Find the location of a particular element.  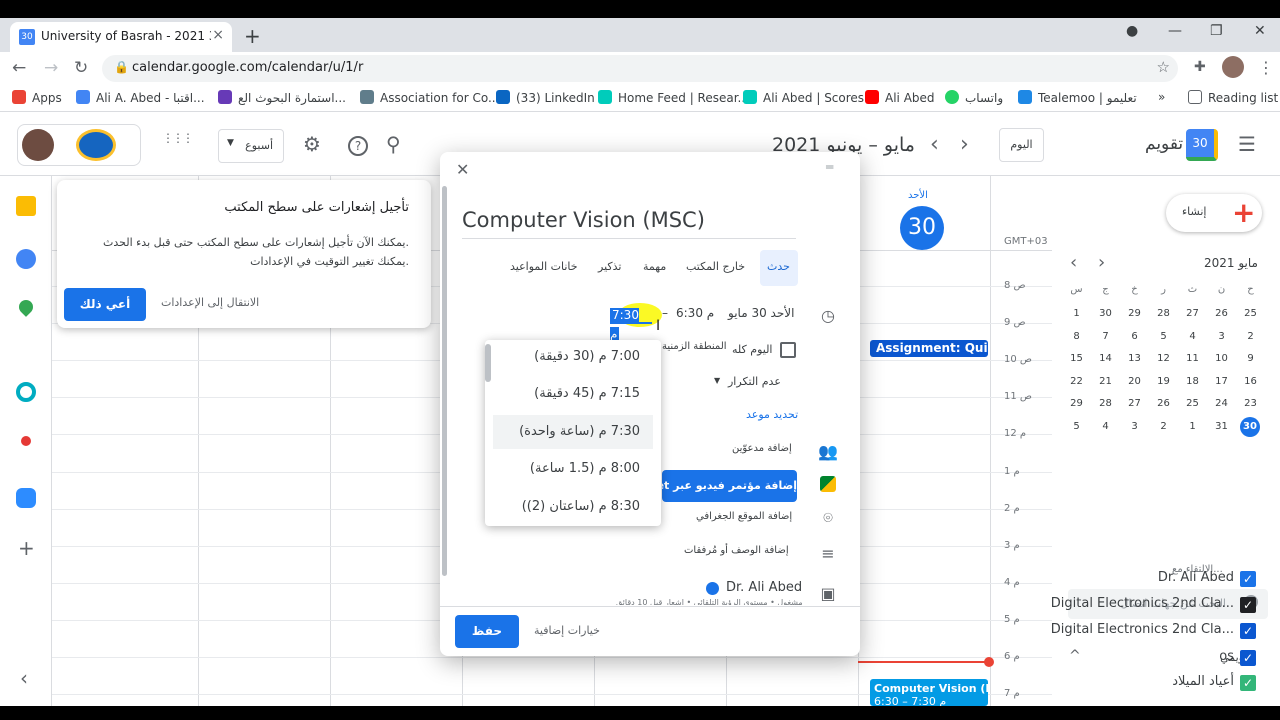

bookmark-item: واتساب is located at coordinates (974, 97).